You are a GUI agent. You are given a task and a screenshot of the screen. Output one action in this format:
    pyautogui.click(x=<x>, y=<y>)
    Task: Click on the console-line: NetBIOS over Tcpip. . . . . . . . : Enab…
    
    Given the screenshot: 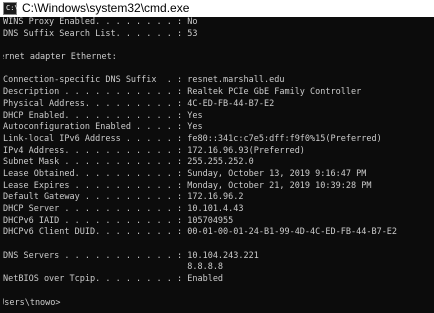 What is the action you would take?
    pyautogui.click(x=113, y=279)
    